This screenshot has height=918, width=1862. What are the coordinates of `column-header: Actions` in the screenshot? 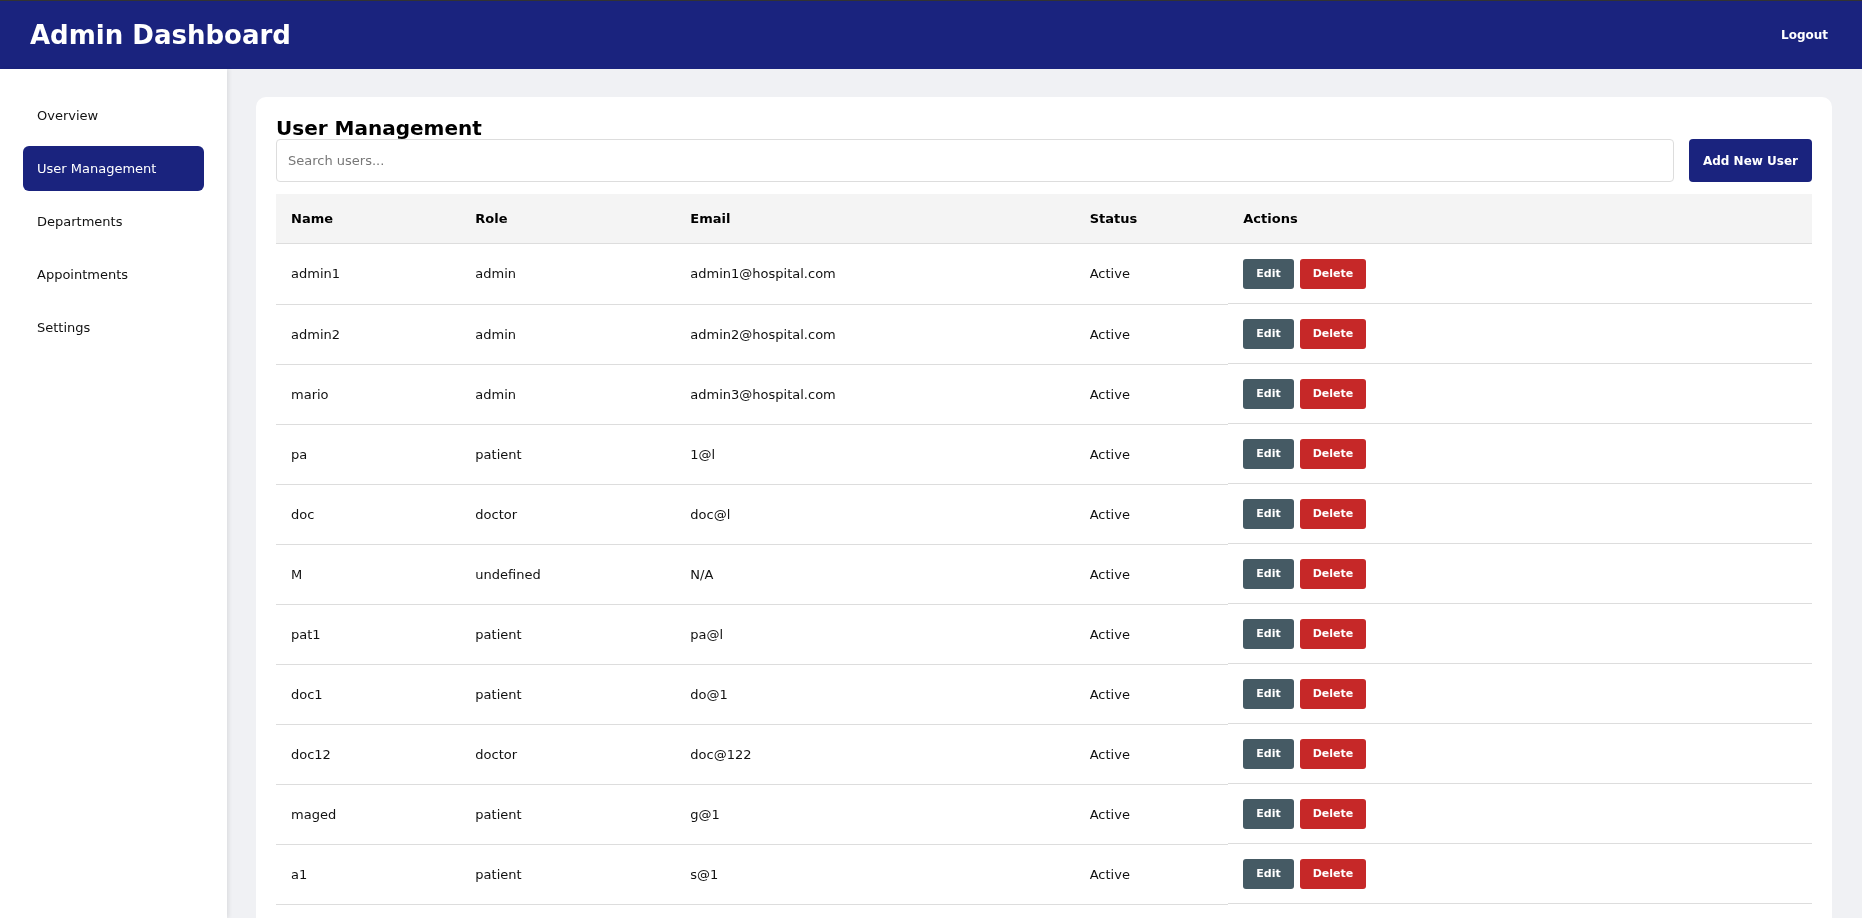 It's located at (1520, 219).